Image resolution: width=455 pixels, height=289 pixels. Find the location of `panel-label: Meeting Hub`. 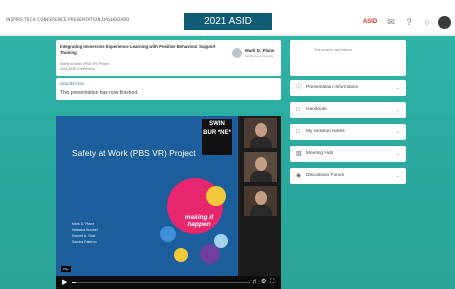

panel-label: Meeting Hub is located at coordinates (320, 153).